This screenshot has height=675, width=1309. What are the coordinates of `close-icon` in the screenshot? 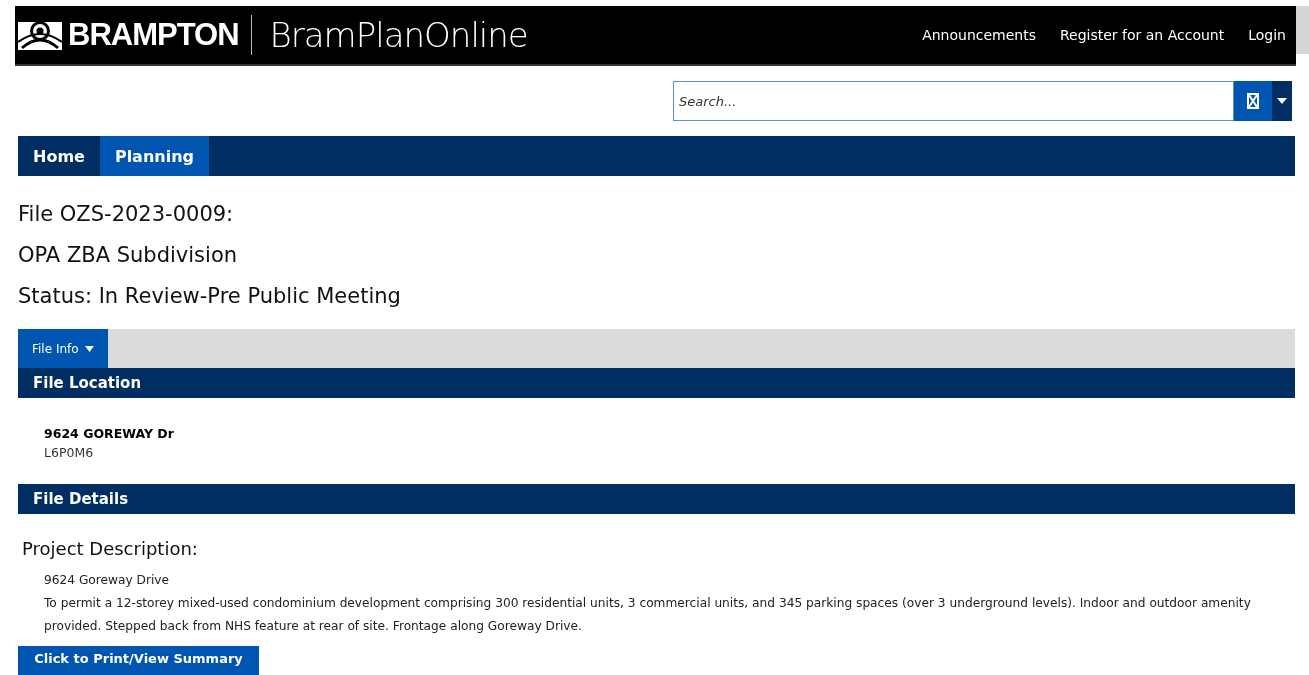 It's located at (1253, 101).